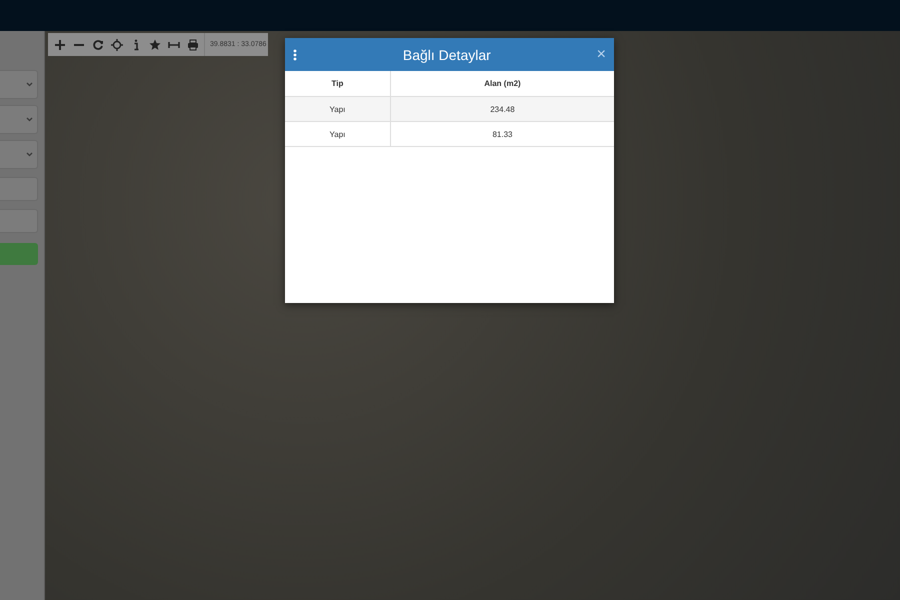  I want to click on close-button: ×, so click(601, 55).